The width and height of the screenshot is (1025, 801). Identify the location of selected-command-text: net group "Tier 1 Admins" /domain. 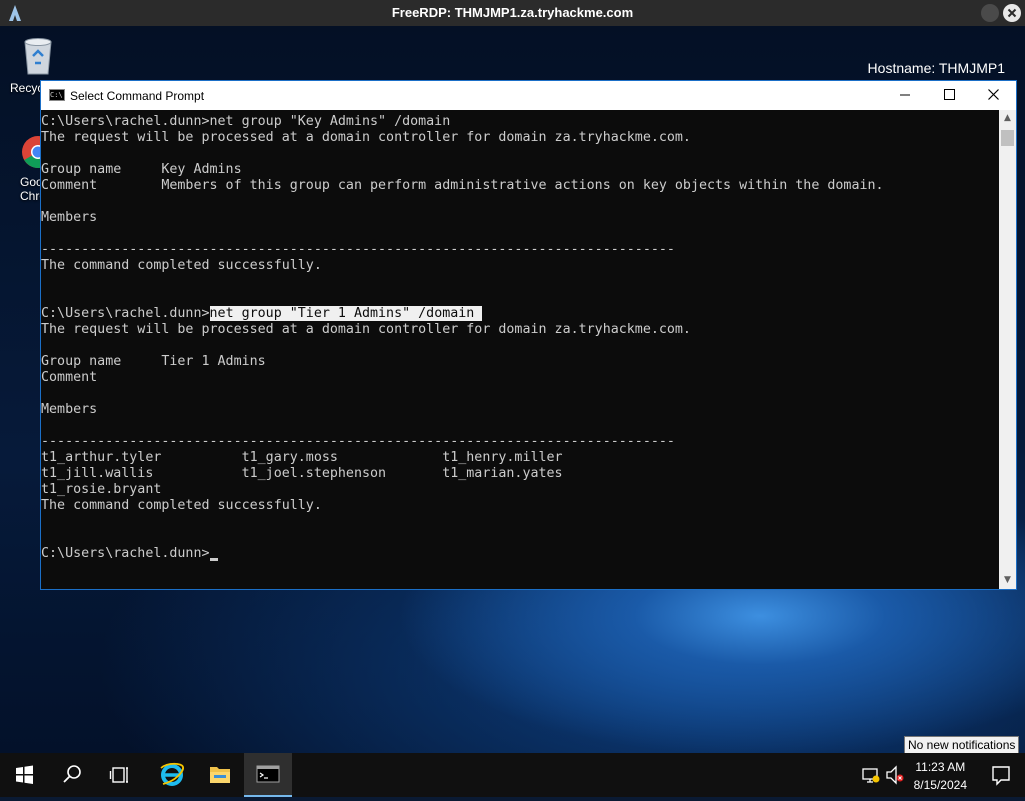
(346, 313).